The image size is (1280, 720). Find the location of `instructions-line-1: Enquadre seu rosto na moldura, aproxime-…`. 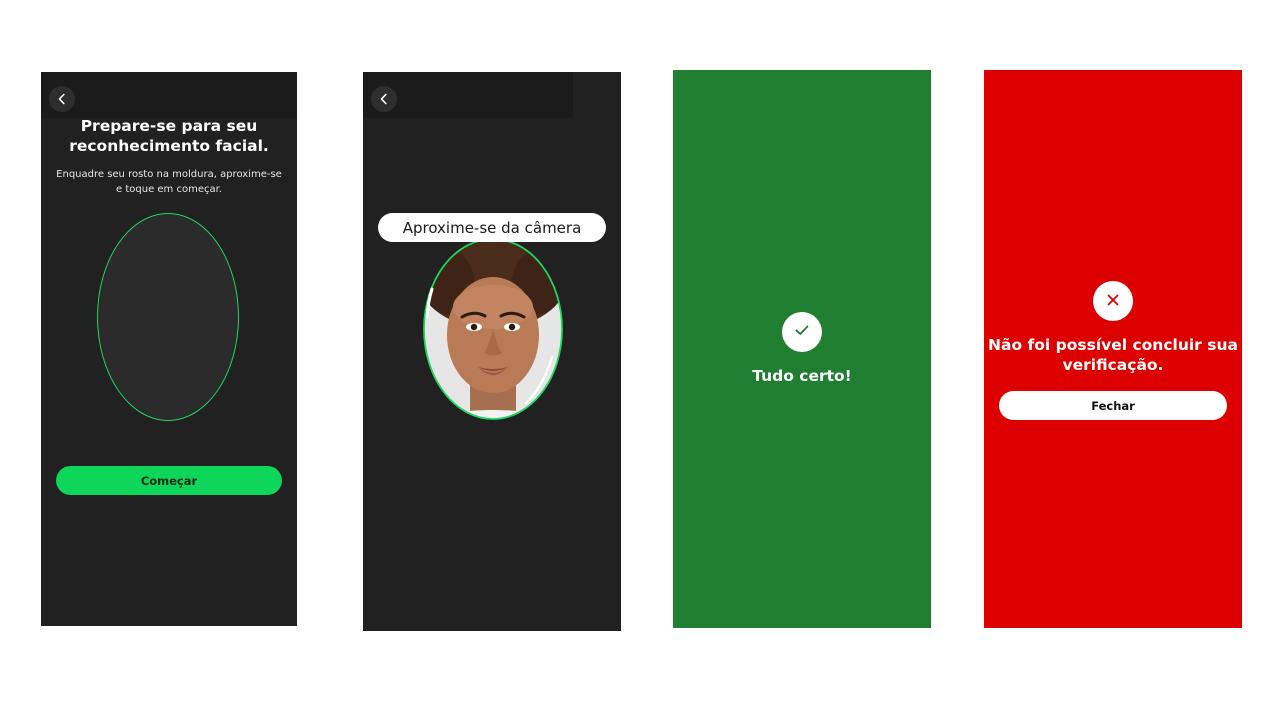

instructions-line-1: Enquadre seu rosto na moldura, aproxime-… is located at coordinates (169, 174).